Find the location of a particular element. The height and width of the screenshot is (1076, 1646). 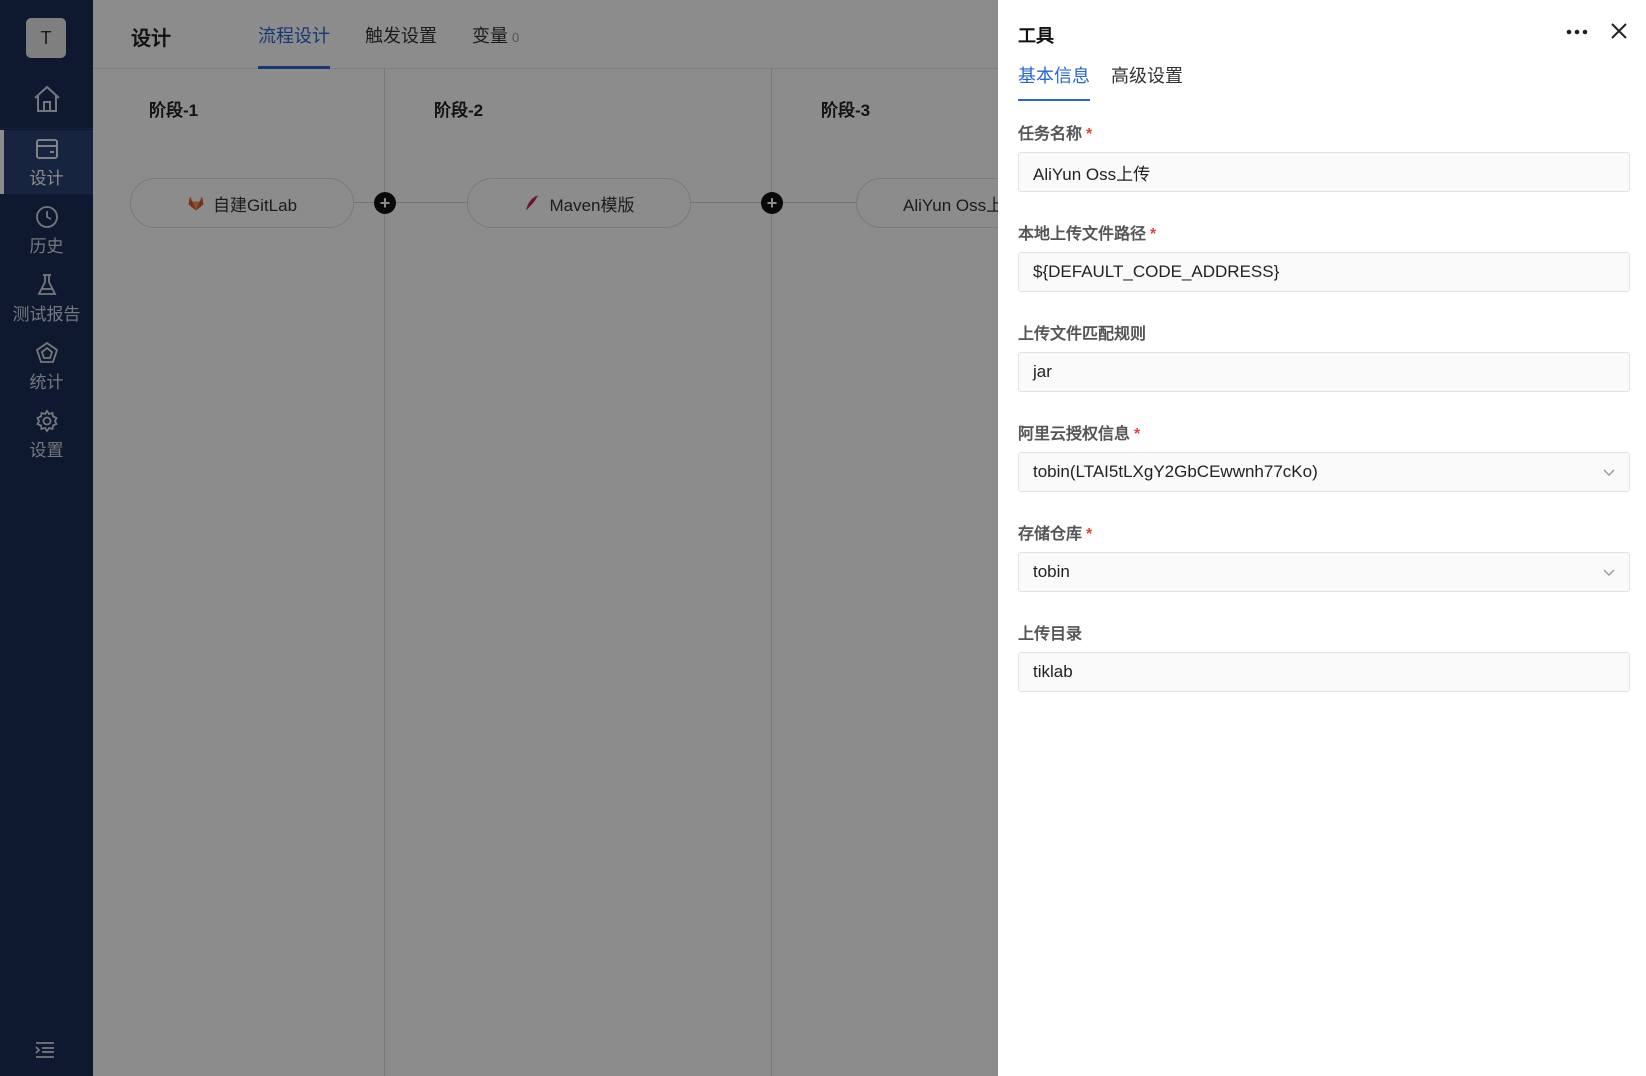

local-upload-path-label: 本地上传文件路径 * is located at coordinates (1087, 234).